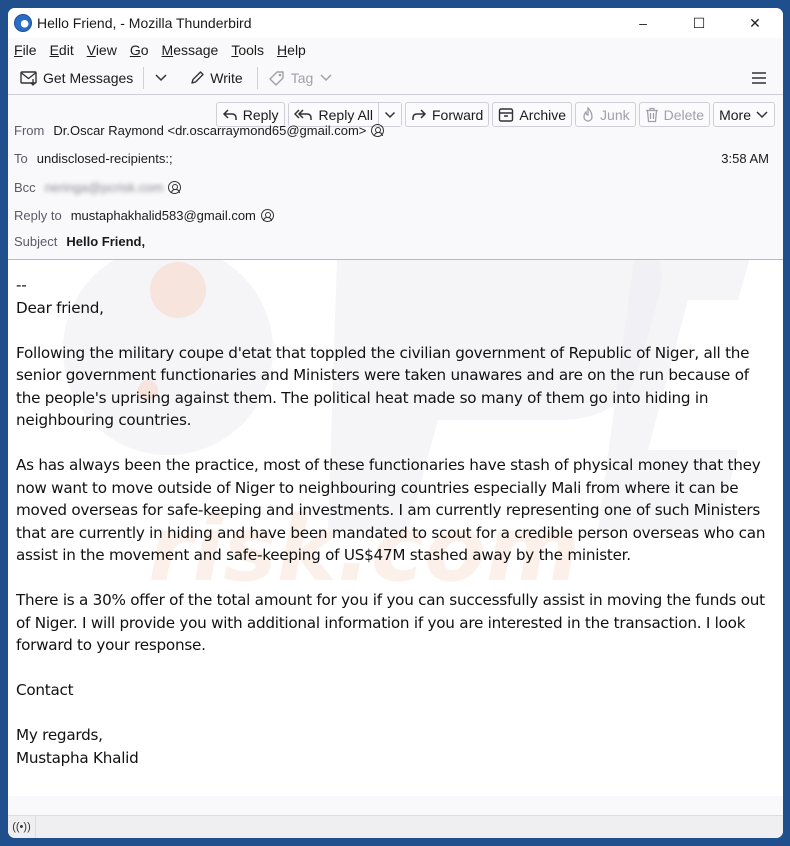 The width and height of the screenshot is (790, 846). Describe the element at coordinates (54, 50) in the screenshot. I see `menu-accel: E` at that location.